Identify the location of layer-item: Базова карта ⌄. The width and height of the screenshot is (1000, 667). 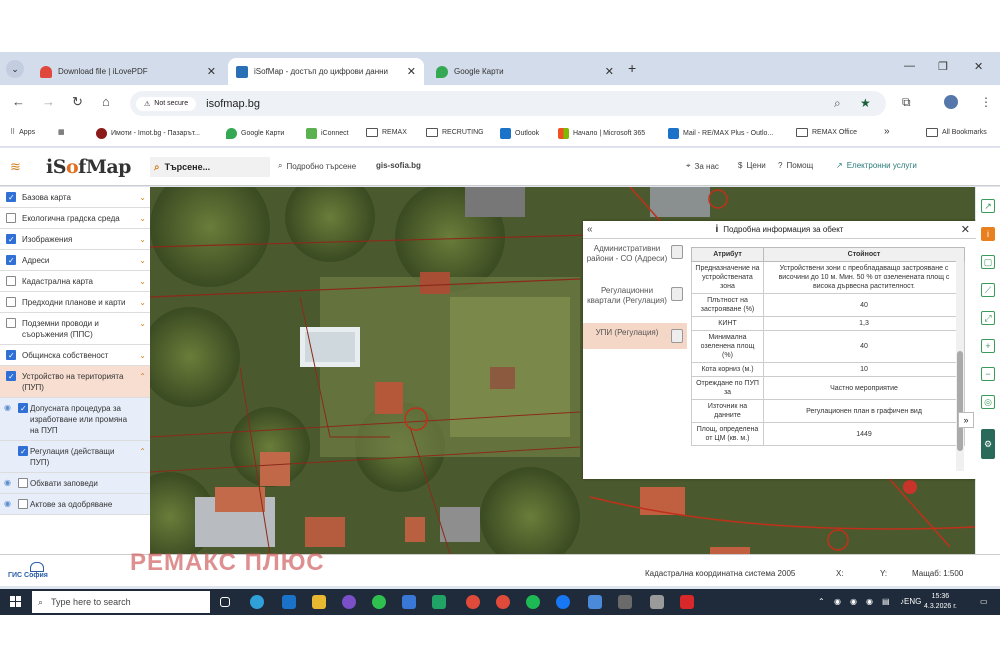
(75, 197).